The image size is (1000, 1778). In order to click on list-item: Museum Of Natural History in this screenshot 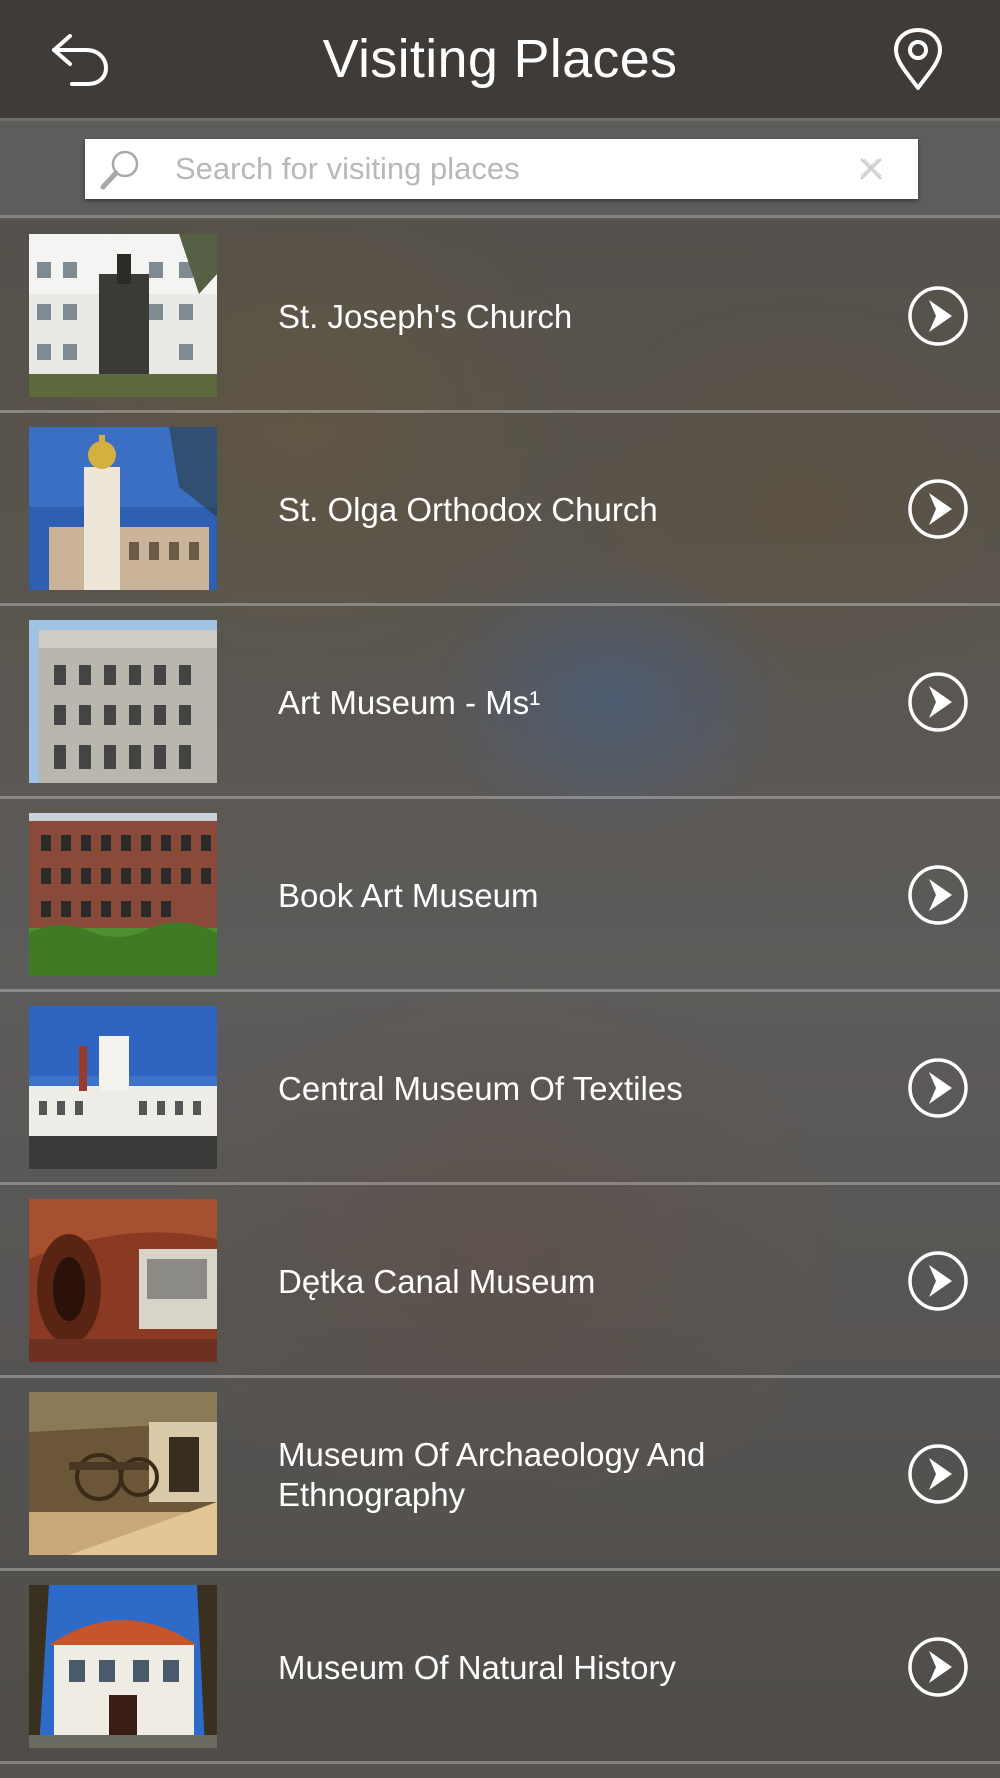, I will do `click(500, 1667)`.